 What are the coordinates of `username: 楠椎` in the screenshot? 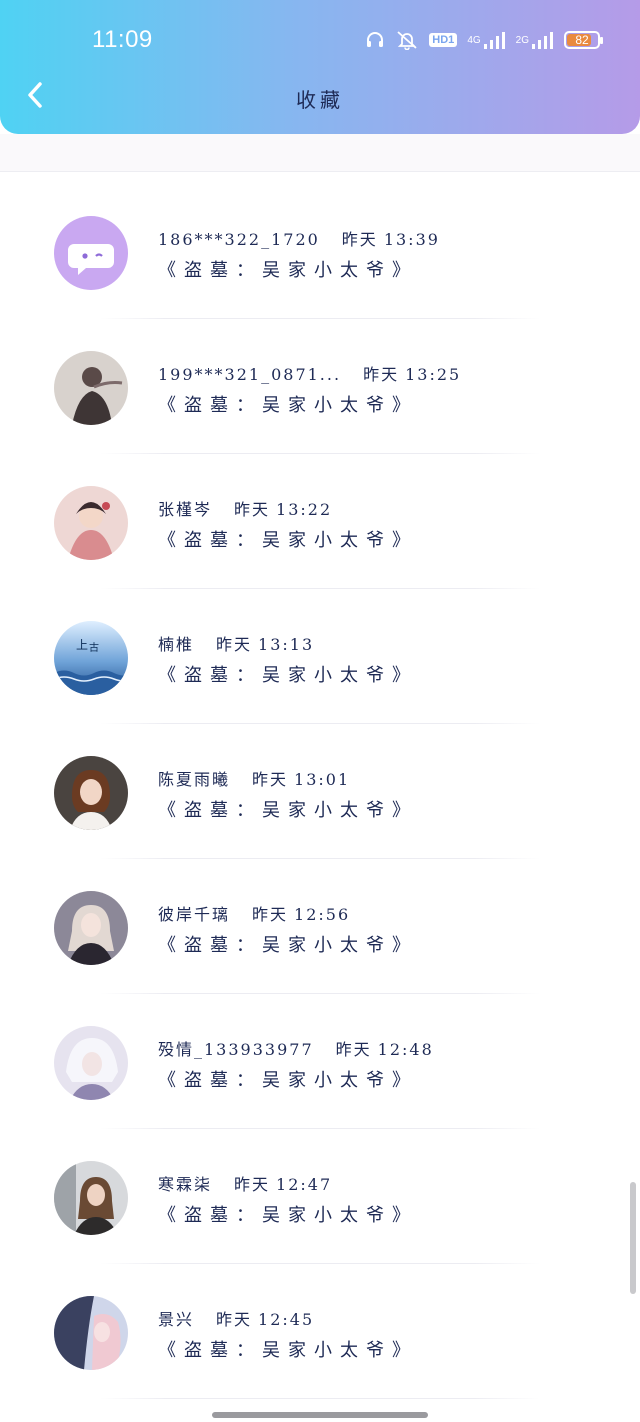 It's located at (176, 644).